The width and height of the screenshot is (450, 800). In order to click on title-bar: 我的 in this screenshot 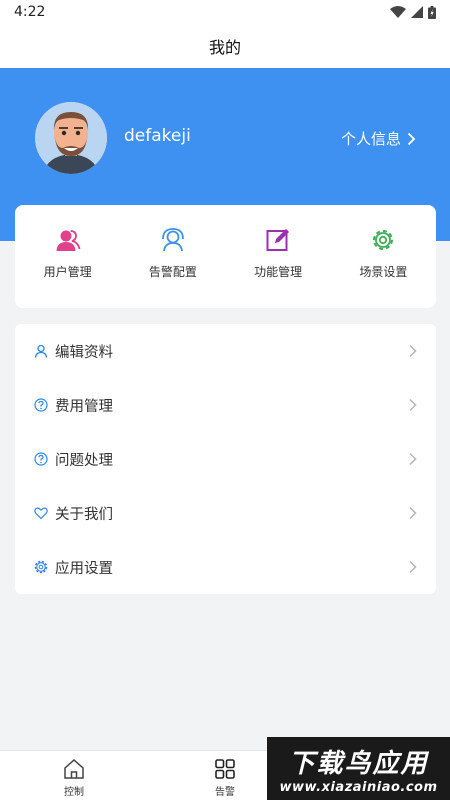, I will do `click(225, 46)`.